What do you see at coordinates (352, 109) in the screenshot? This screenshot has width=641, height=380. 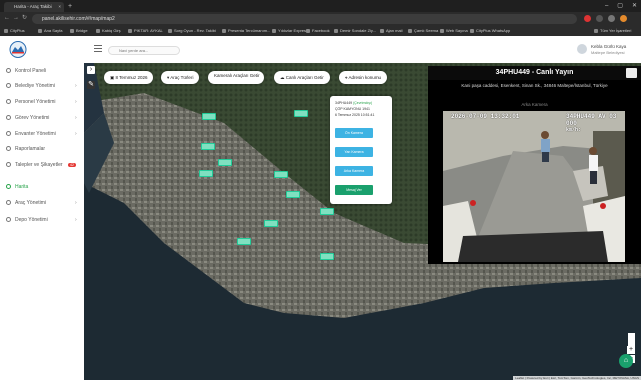 I see `popup-vehicle-type: ÇÖP KAMYONU 1941` at bounding box center [352, 109].